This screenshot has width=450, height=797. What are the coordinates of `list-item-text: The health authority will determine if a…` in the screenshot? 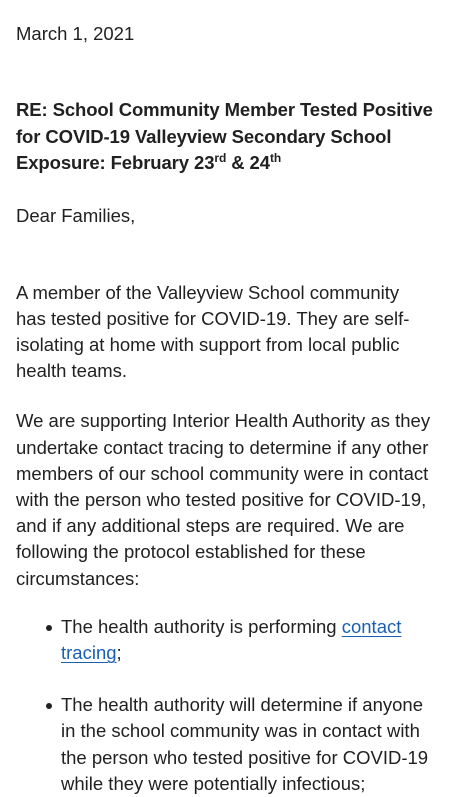 It's located at (245, 744).